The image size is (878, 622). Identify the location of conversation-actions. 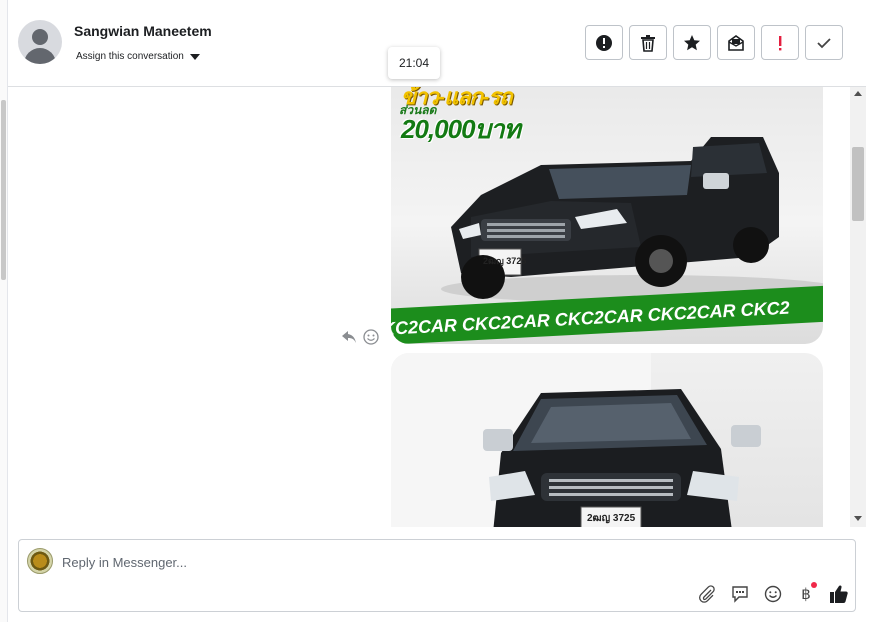
(714, 42).